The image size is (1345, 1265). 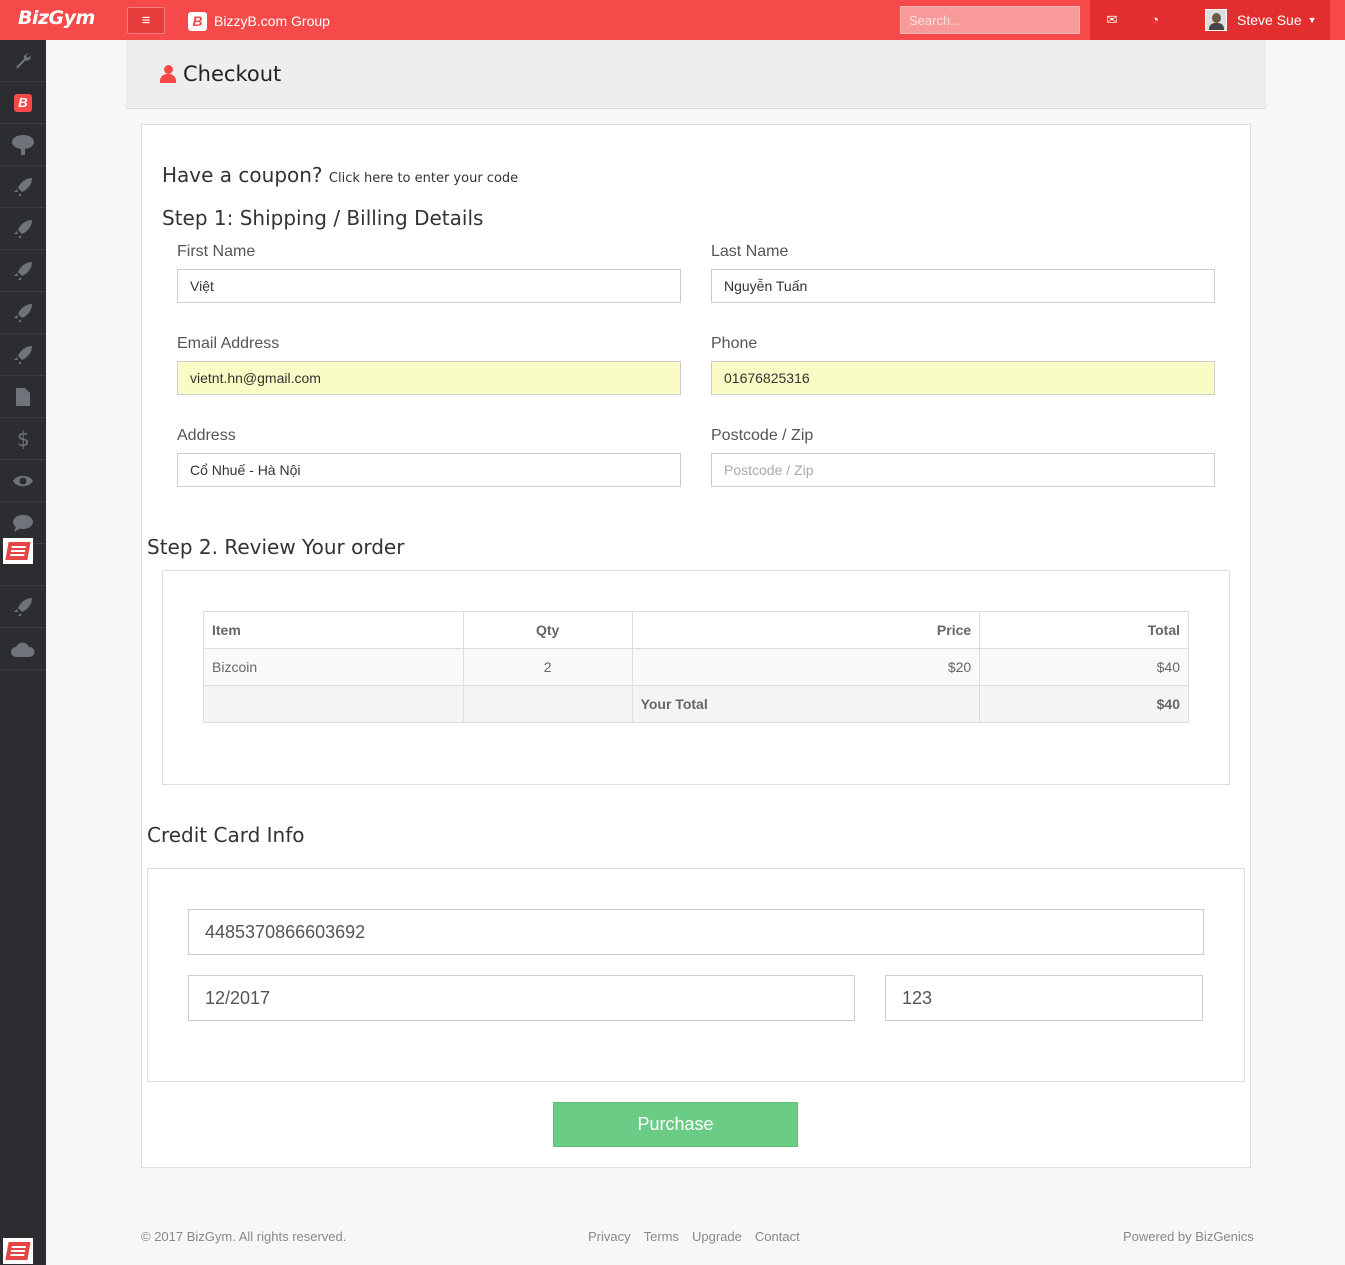 I want to click on card-expiry-field, so click(x=521, y=998).